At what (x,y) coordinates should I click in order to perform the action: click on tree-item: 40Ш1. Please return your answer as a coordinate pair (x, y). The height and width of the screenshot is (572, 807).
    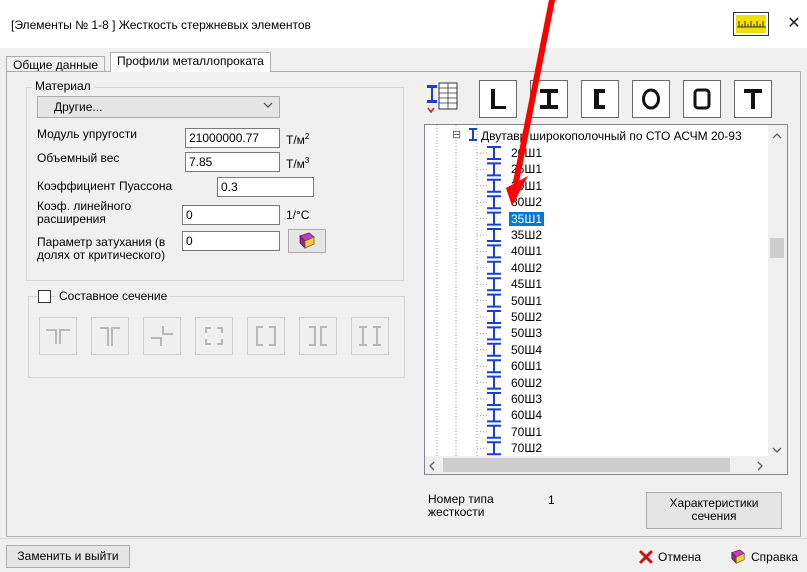
    Looking at the image, I should click on (526, 251).